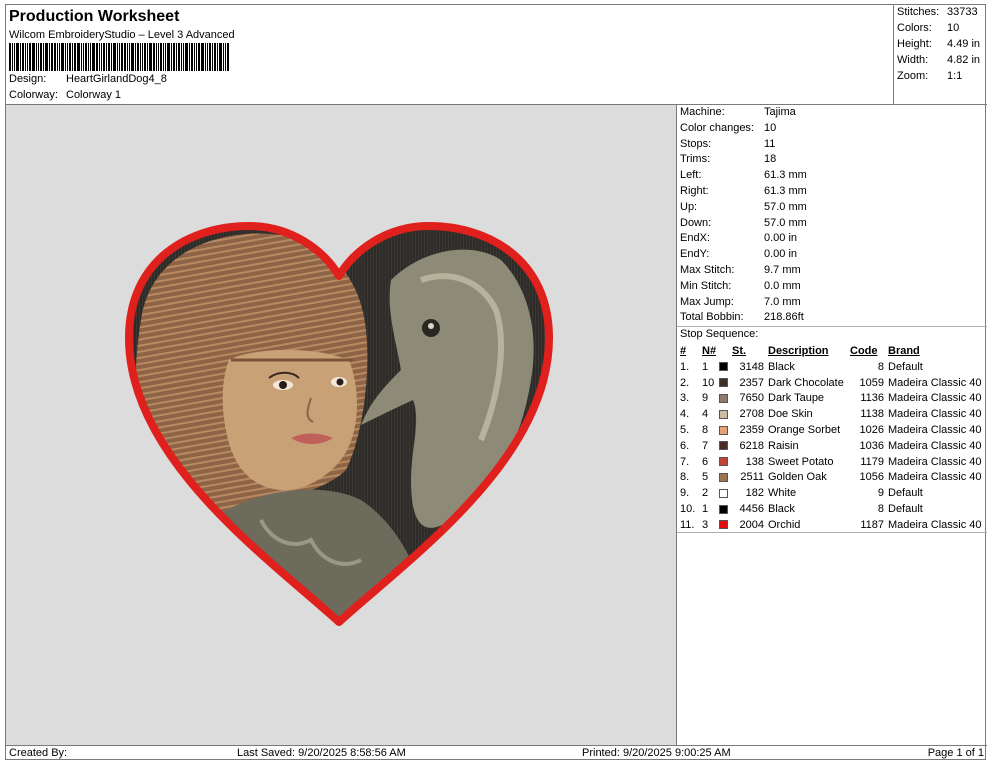  Describe the element at coordinates (831, 367) in the screenshot. I see `table-row: 1. 1 3148 Black 8 Default` at that location.